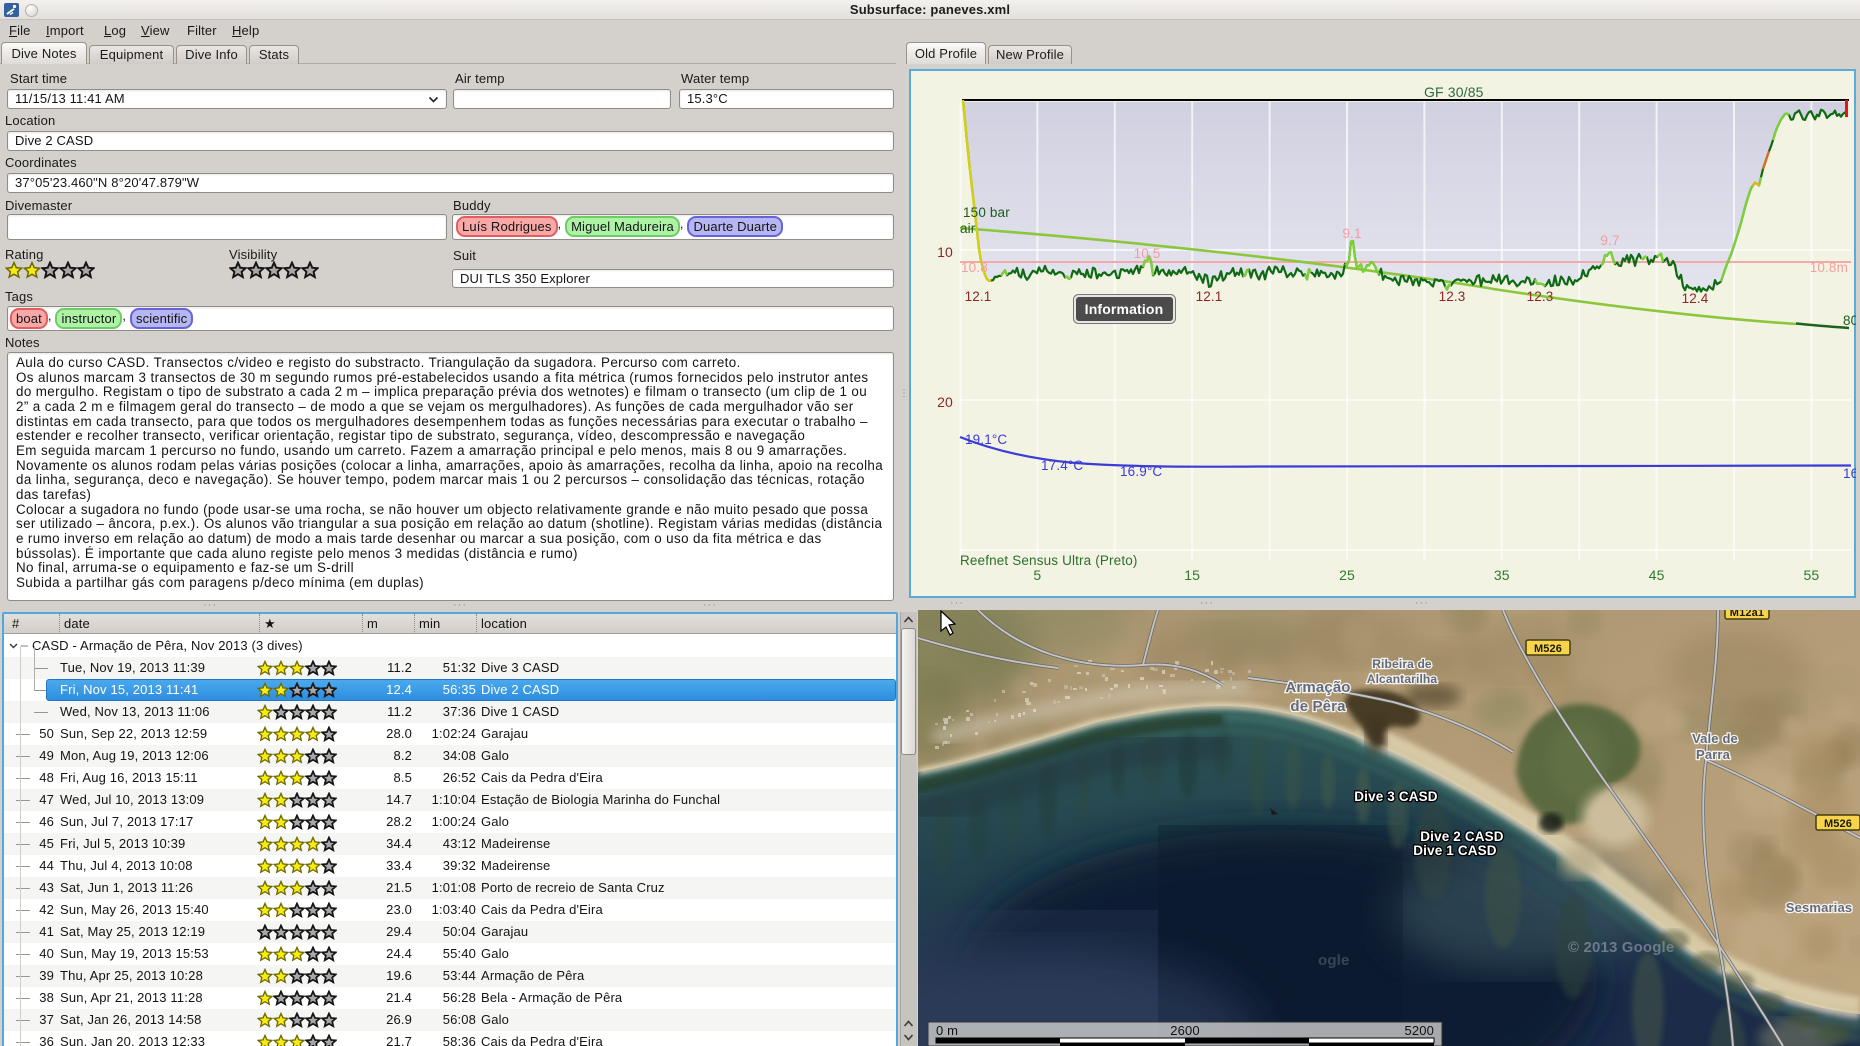  Describe the element at coordinates (968, 228) in the screenshot. I see `svg-text: air` at that location.